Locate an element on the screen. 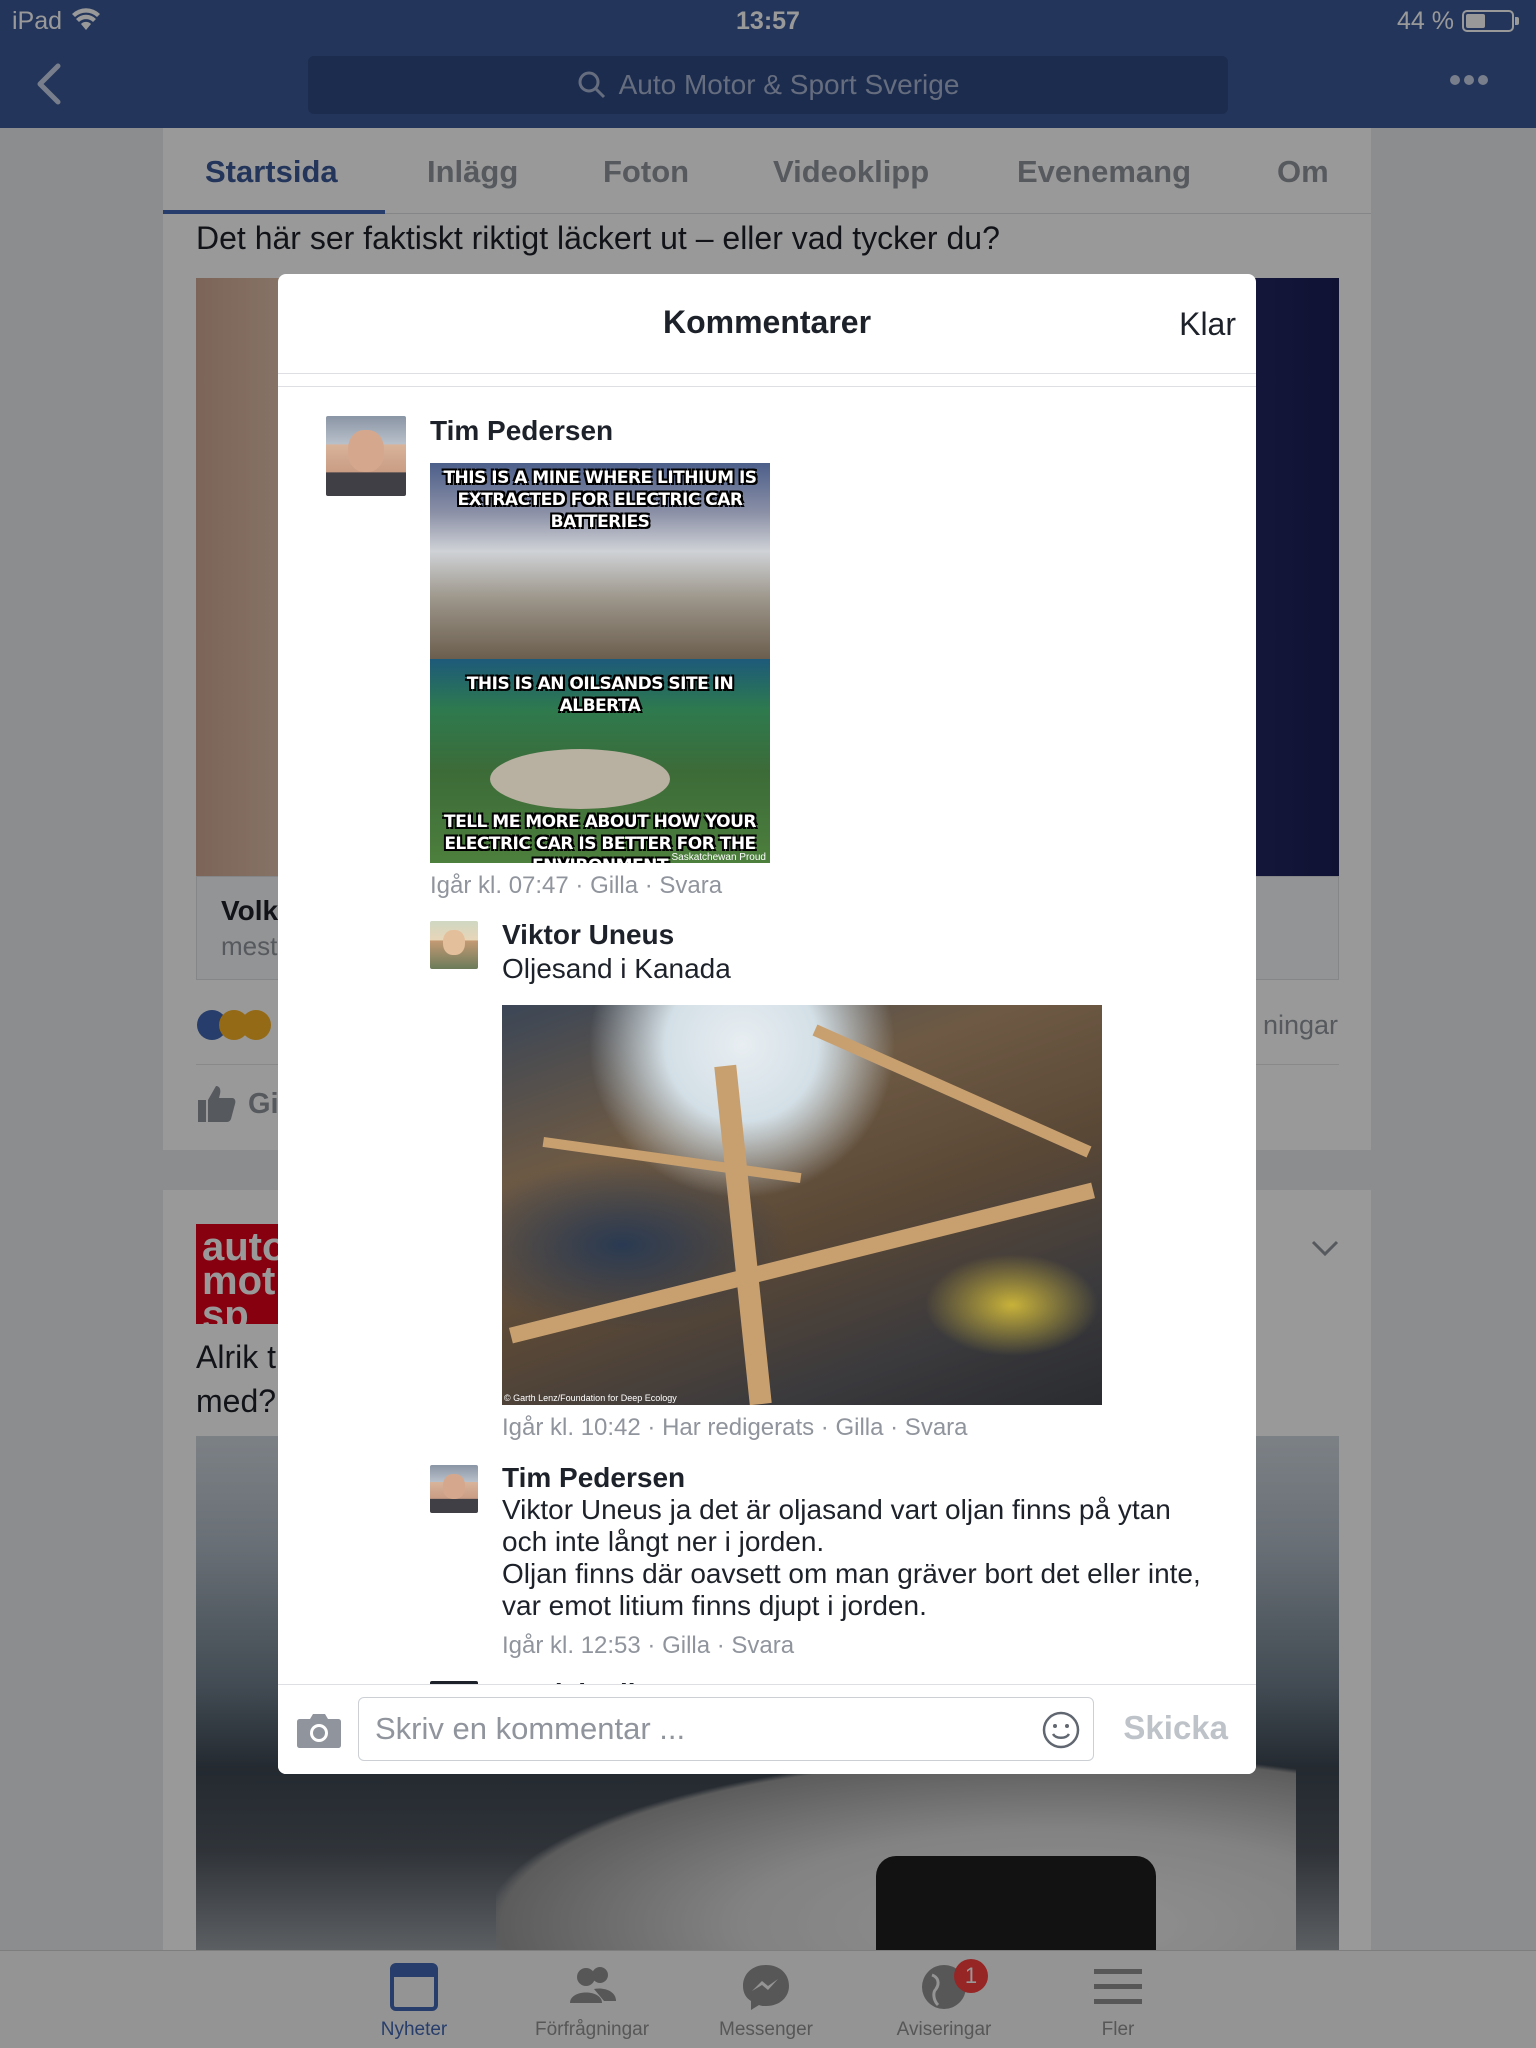 The image size is (1536, 2048). comment-image: © Garth Lenz/Foundation for Deep Ecology is located at coordinates (802, 1205).